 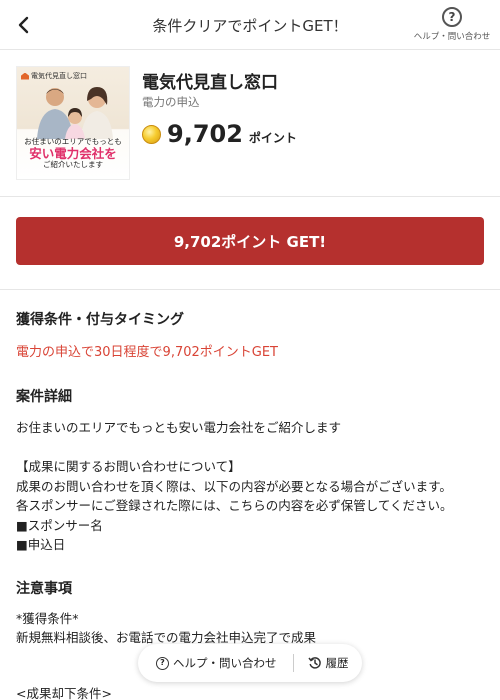 I want to click on product-thumbnail: 電気代見直し窓口 お住まいのエリアでもっとも 安い電力会社を ご紹介いたします, so click(x=73, y=123).